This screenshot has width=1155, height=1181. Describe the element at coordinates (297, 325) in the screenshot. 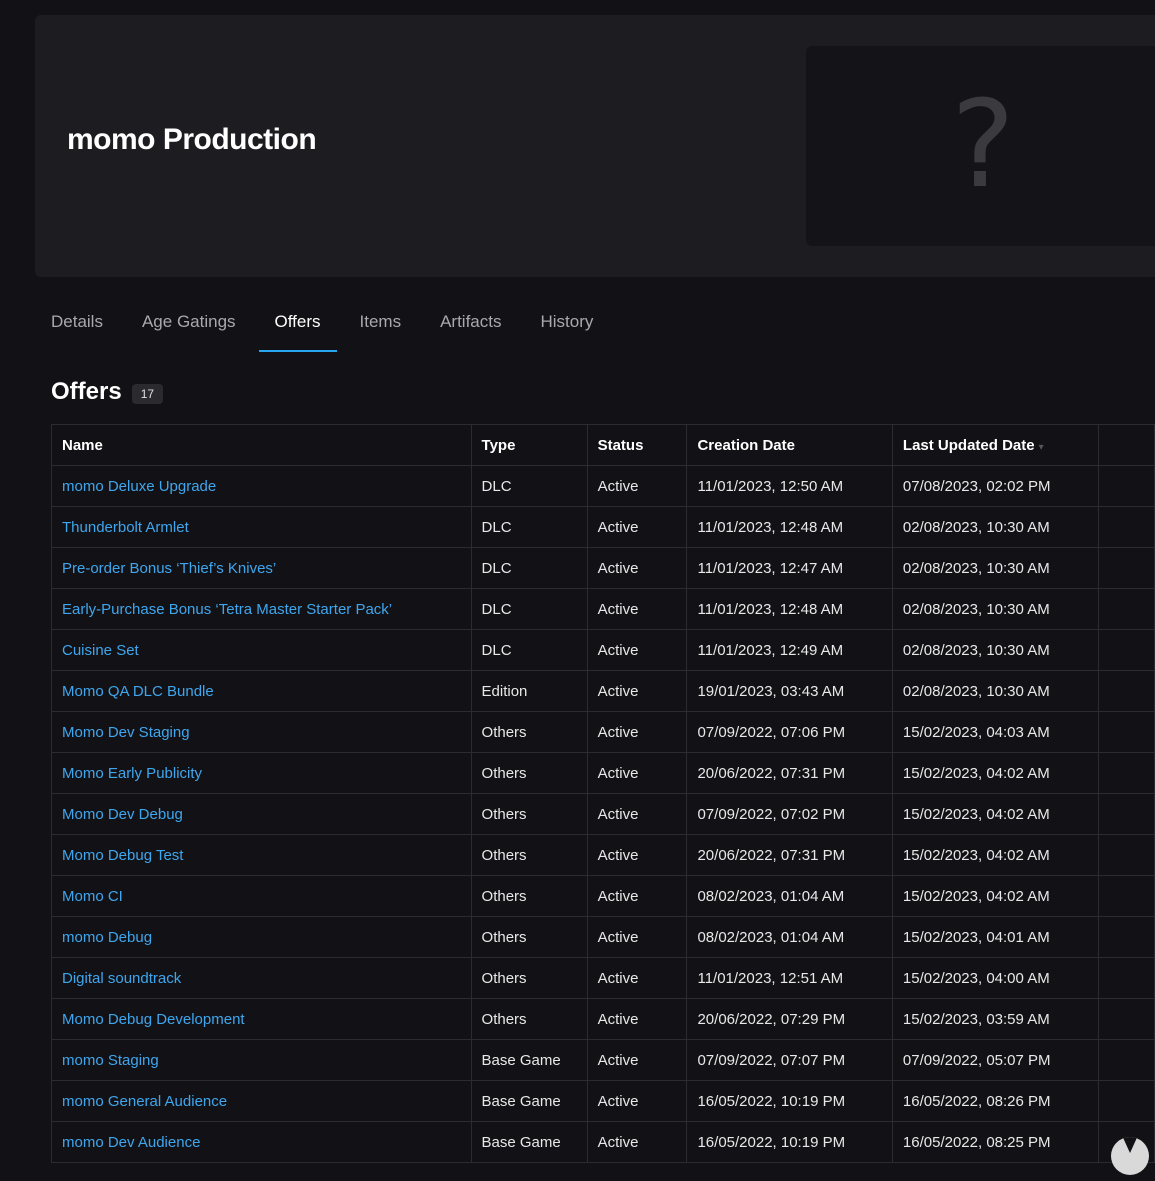

I see `tab-offers: Offers` at that location.